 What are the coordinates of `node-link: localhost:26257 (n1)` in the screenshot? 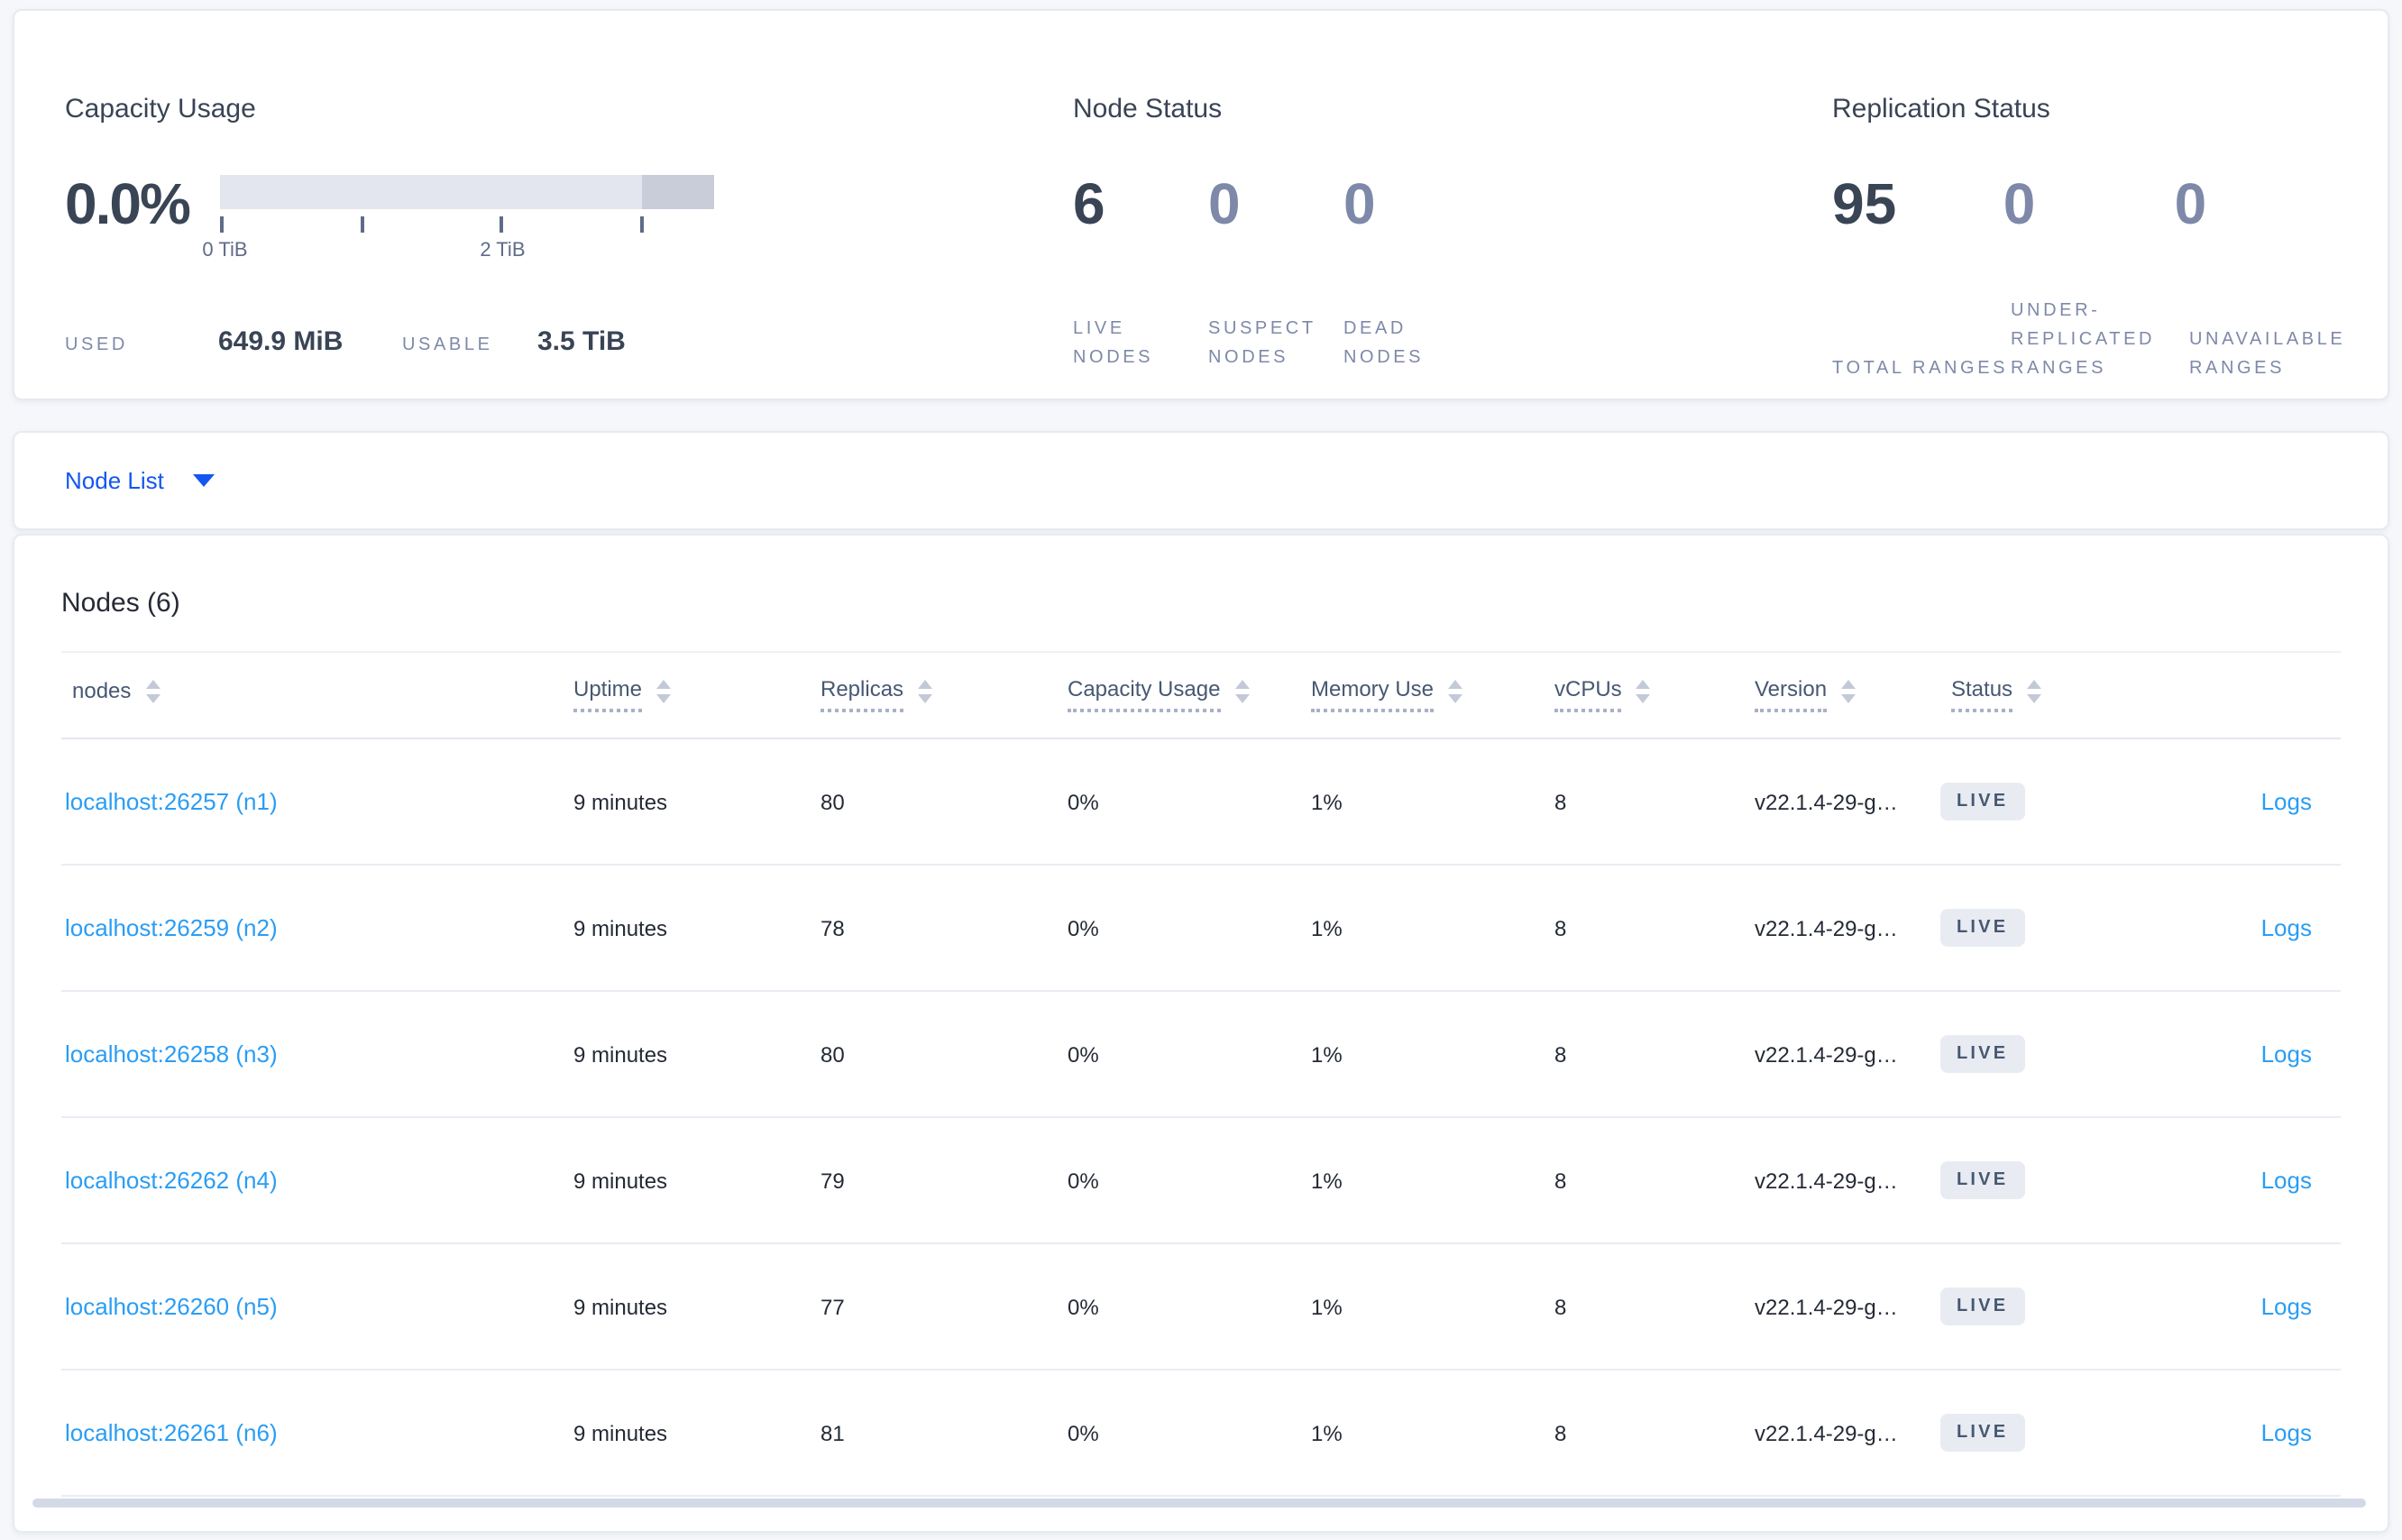 It's located at (171, 800).